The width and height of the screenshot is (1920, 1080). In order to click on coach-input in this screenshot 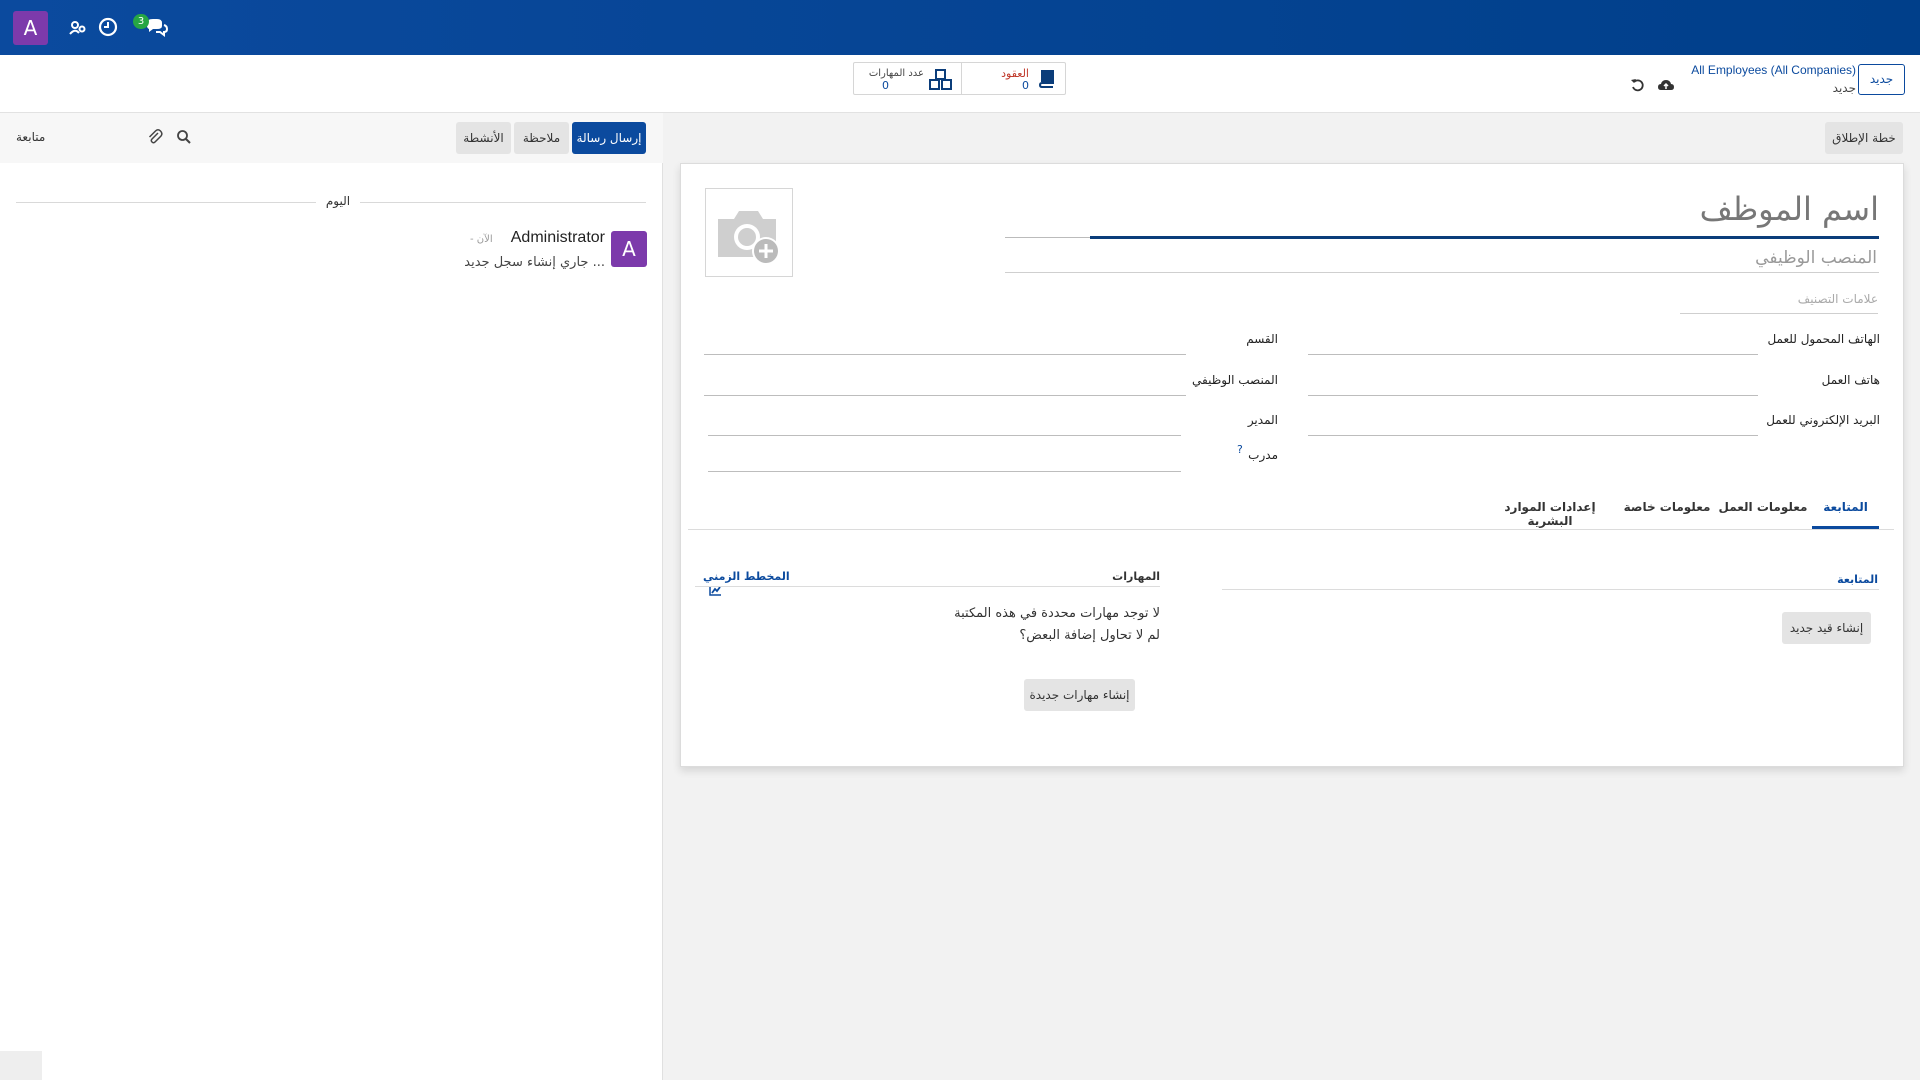, I will do `click(944, 471)`.